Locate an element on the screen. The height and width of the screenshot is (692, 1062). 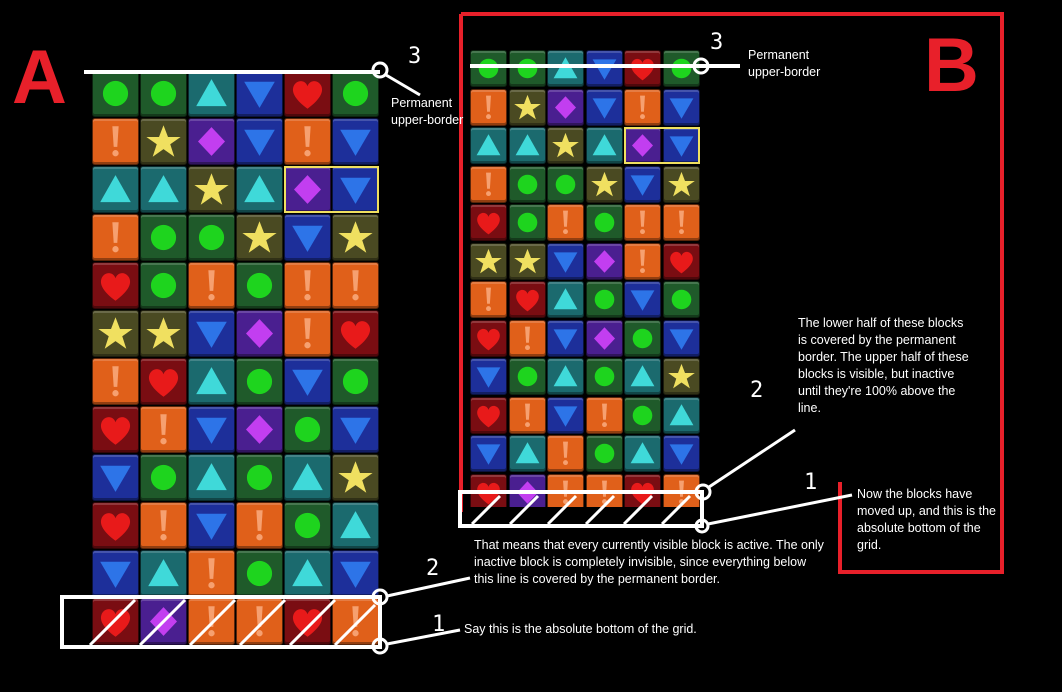
label-number-2-a: 2 is located at coordinates (433, 568).